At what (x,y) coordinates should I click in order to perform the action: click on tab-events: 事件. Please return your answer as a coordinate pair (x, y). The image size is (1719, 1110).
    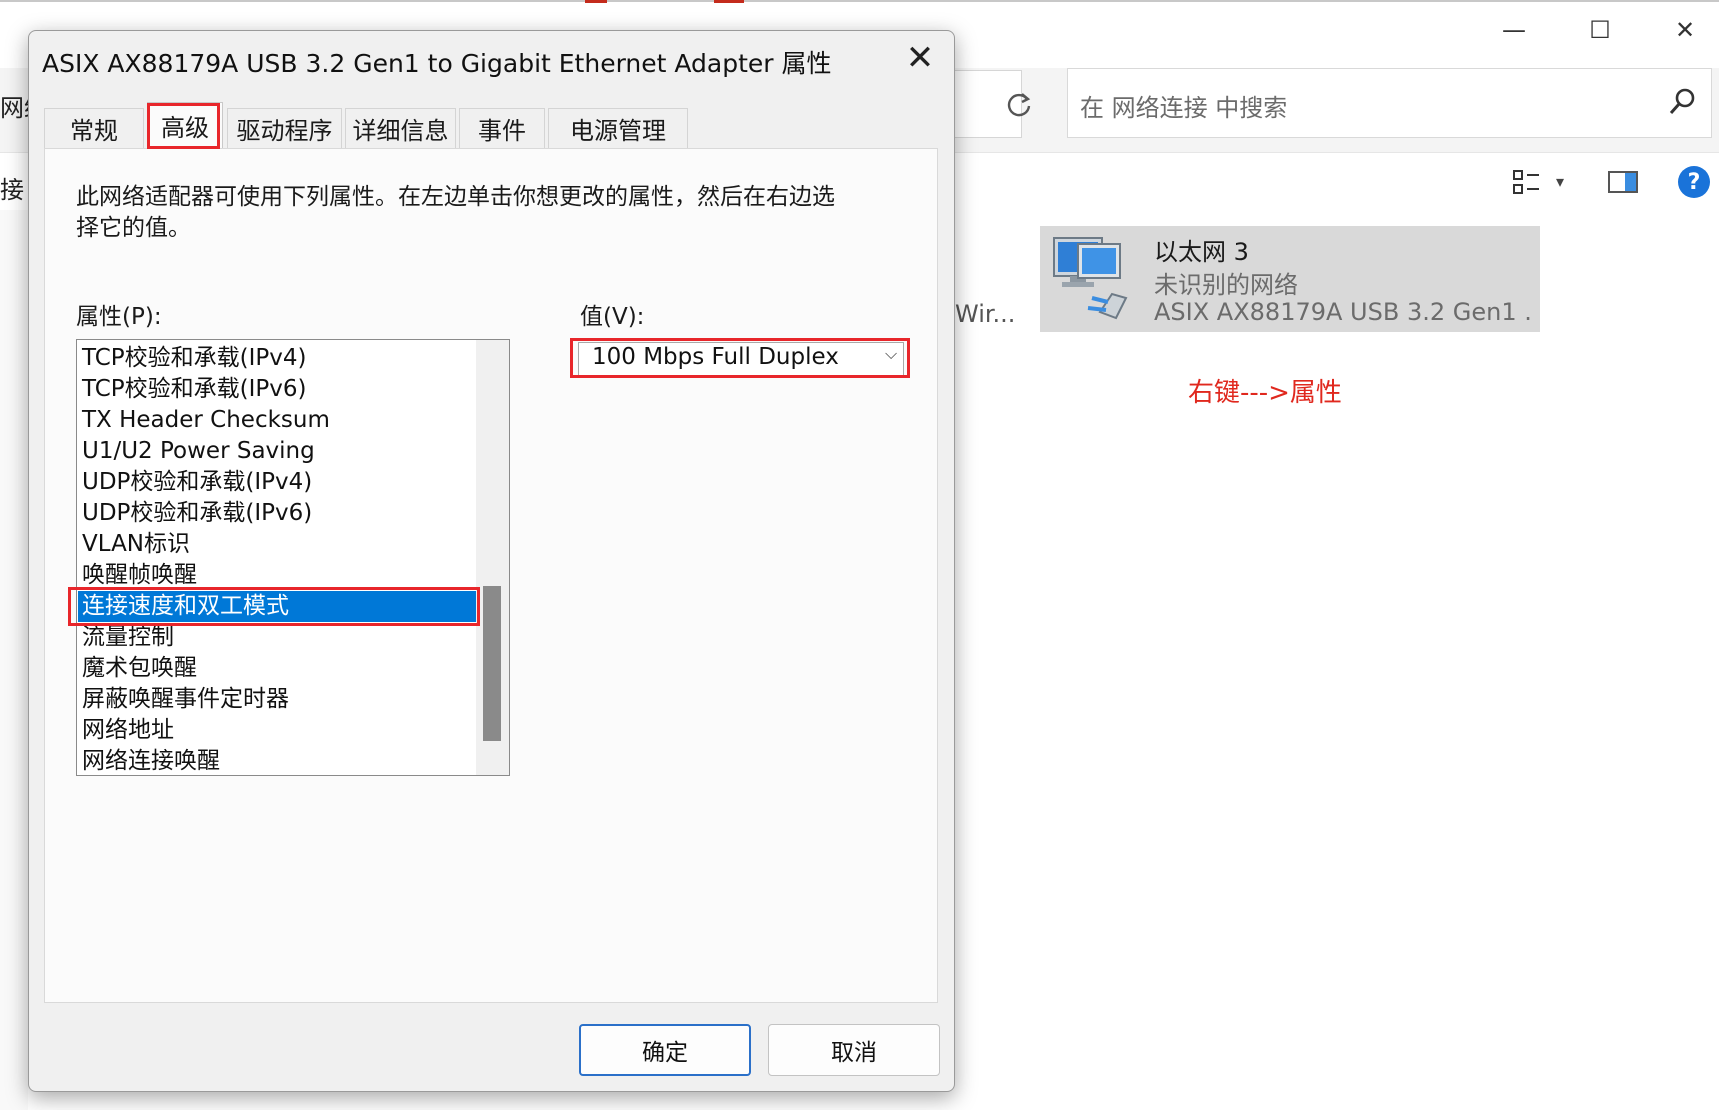
    Looking at the image, I should click on (502, 128).